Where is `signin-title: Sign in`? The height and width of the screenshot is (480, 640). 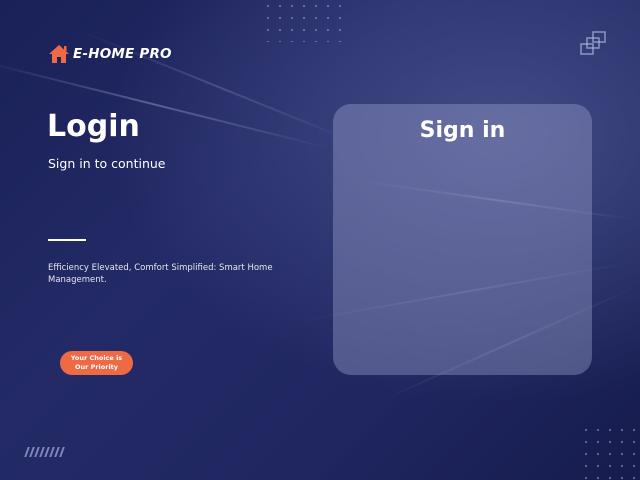
signin-title: Sign in is located at coordinates (462, 130).